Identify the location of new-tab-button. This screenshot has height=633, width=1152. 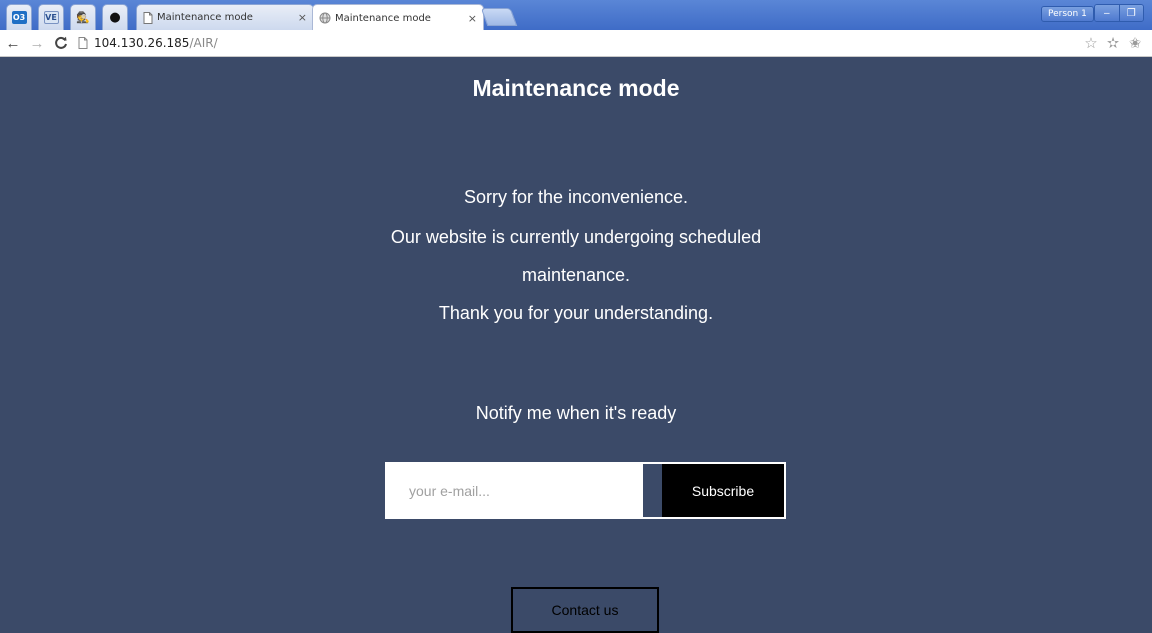
(499, 17).